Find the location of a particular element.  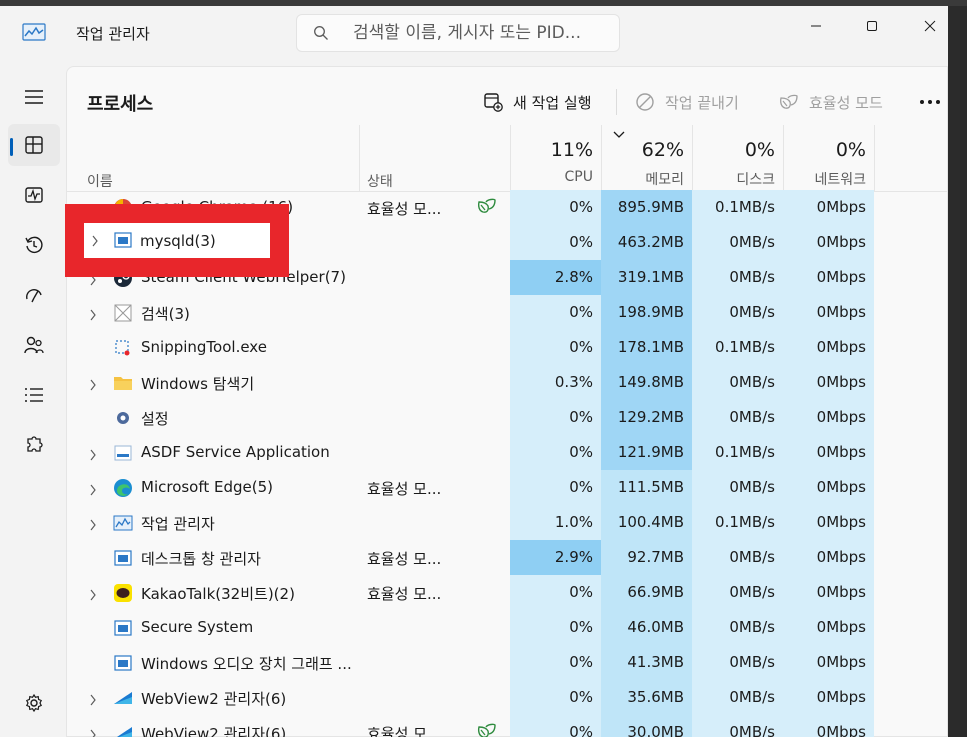

process-name-cell: 데스크톱 창 관리자 is located at coordinates (213, 557).